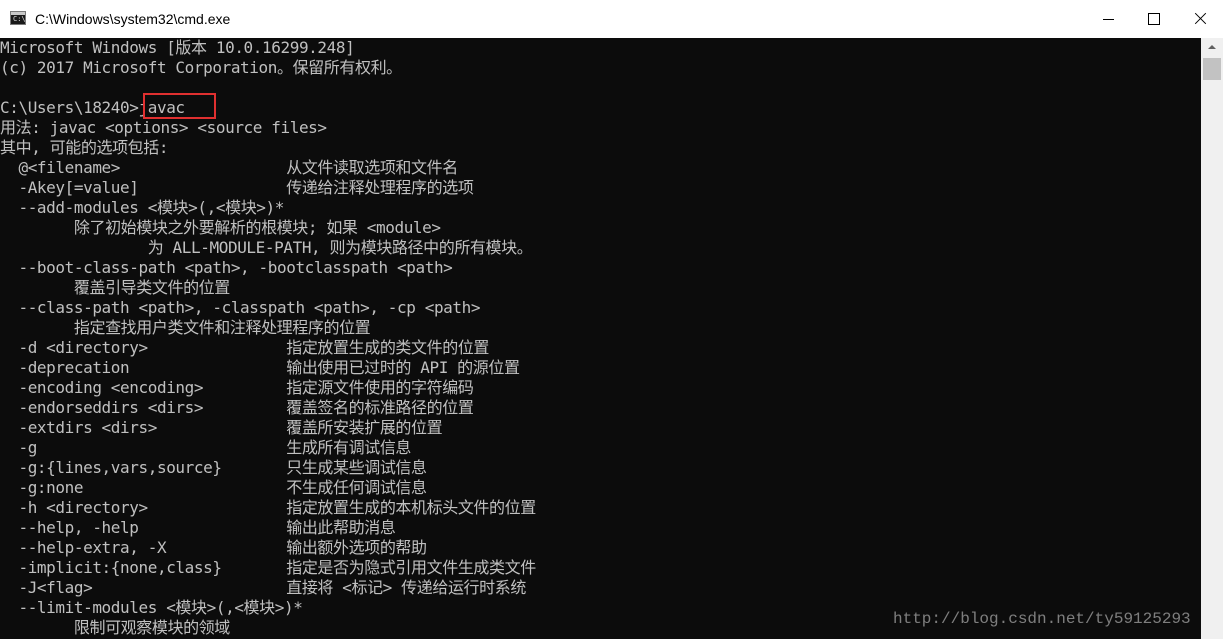 Image resolution: width=1223 pixels, height=639 pixels. Describe the element at coordinates (185, 327) in the screenshot. I see `console-line: 指定查找用户类文件和注释处理程序的位置` at that location.